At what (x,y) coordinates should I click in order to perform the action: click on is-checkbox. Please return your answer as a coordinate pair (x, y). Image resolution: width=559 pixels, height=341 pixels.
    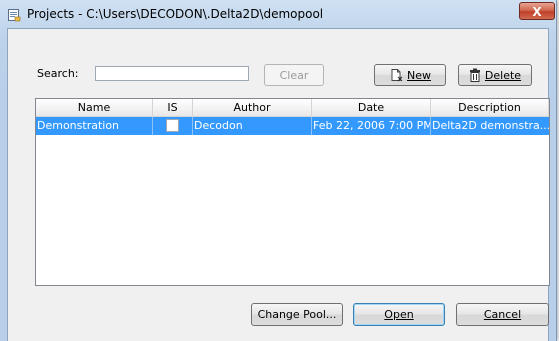
    Looking at the image, I should click on (172, 125).